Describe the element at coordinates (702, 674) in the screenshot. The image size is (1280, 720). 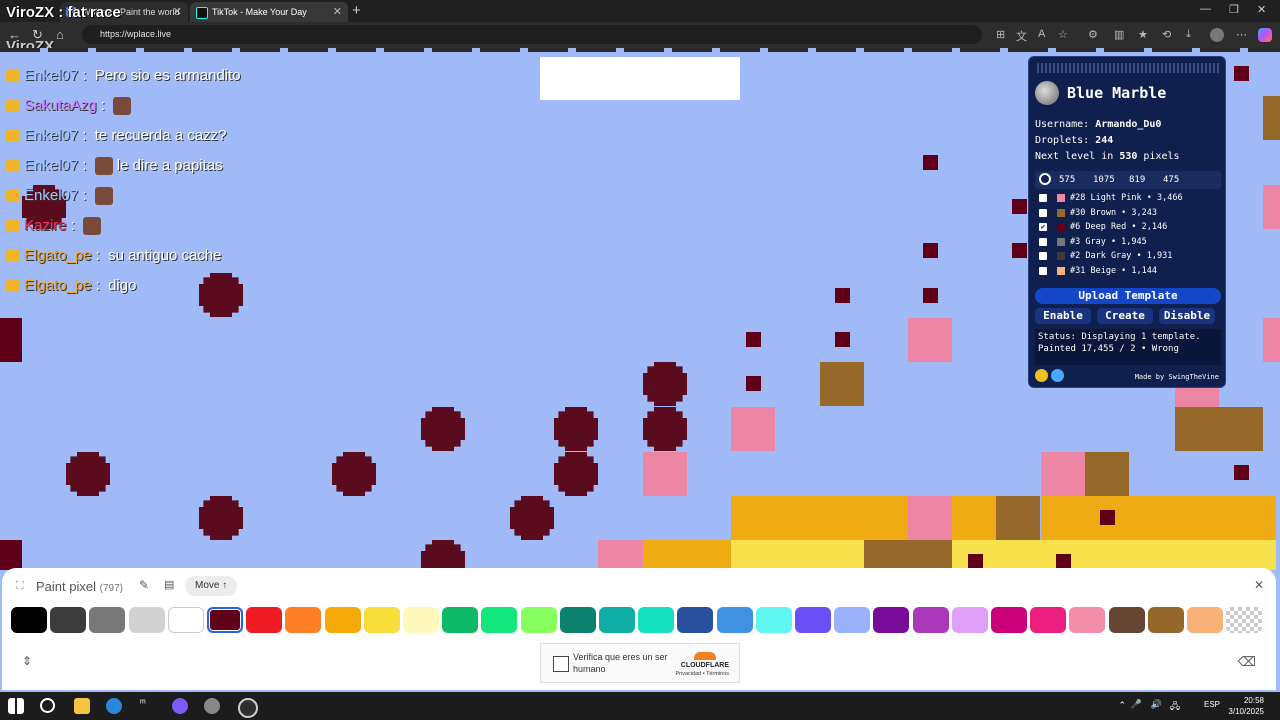
I see `captcha-legal-links: Privacidad • Términos` at that location.